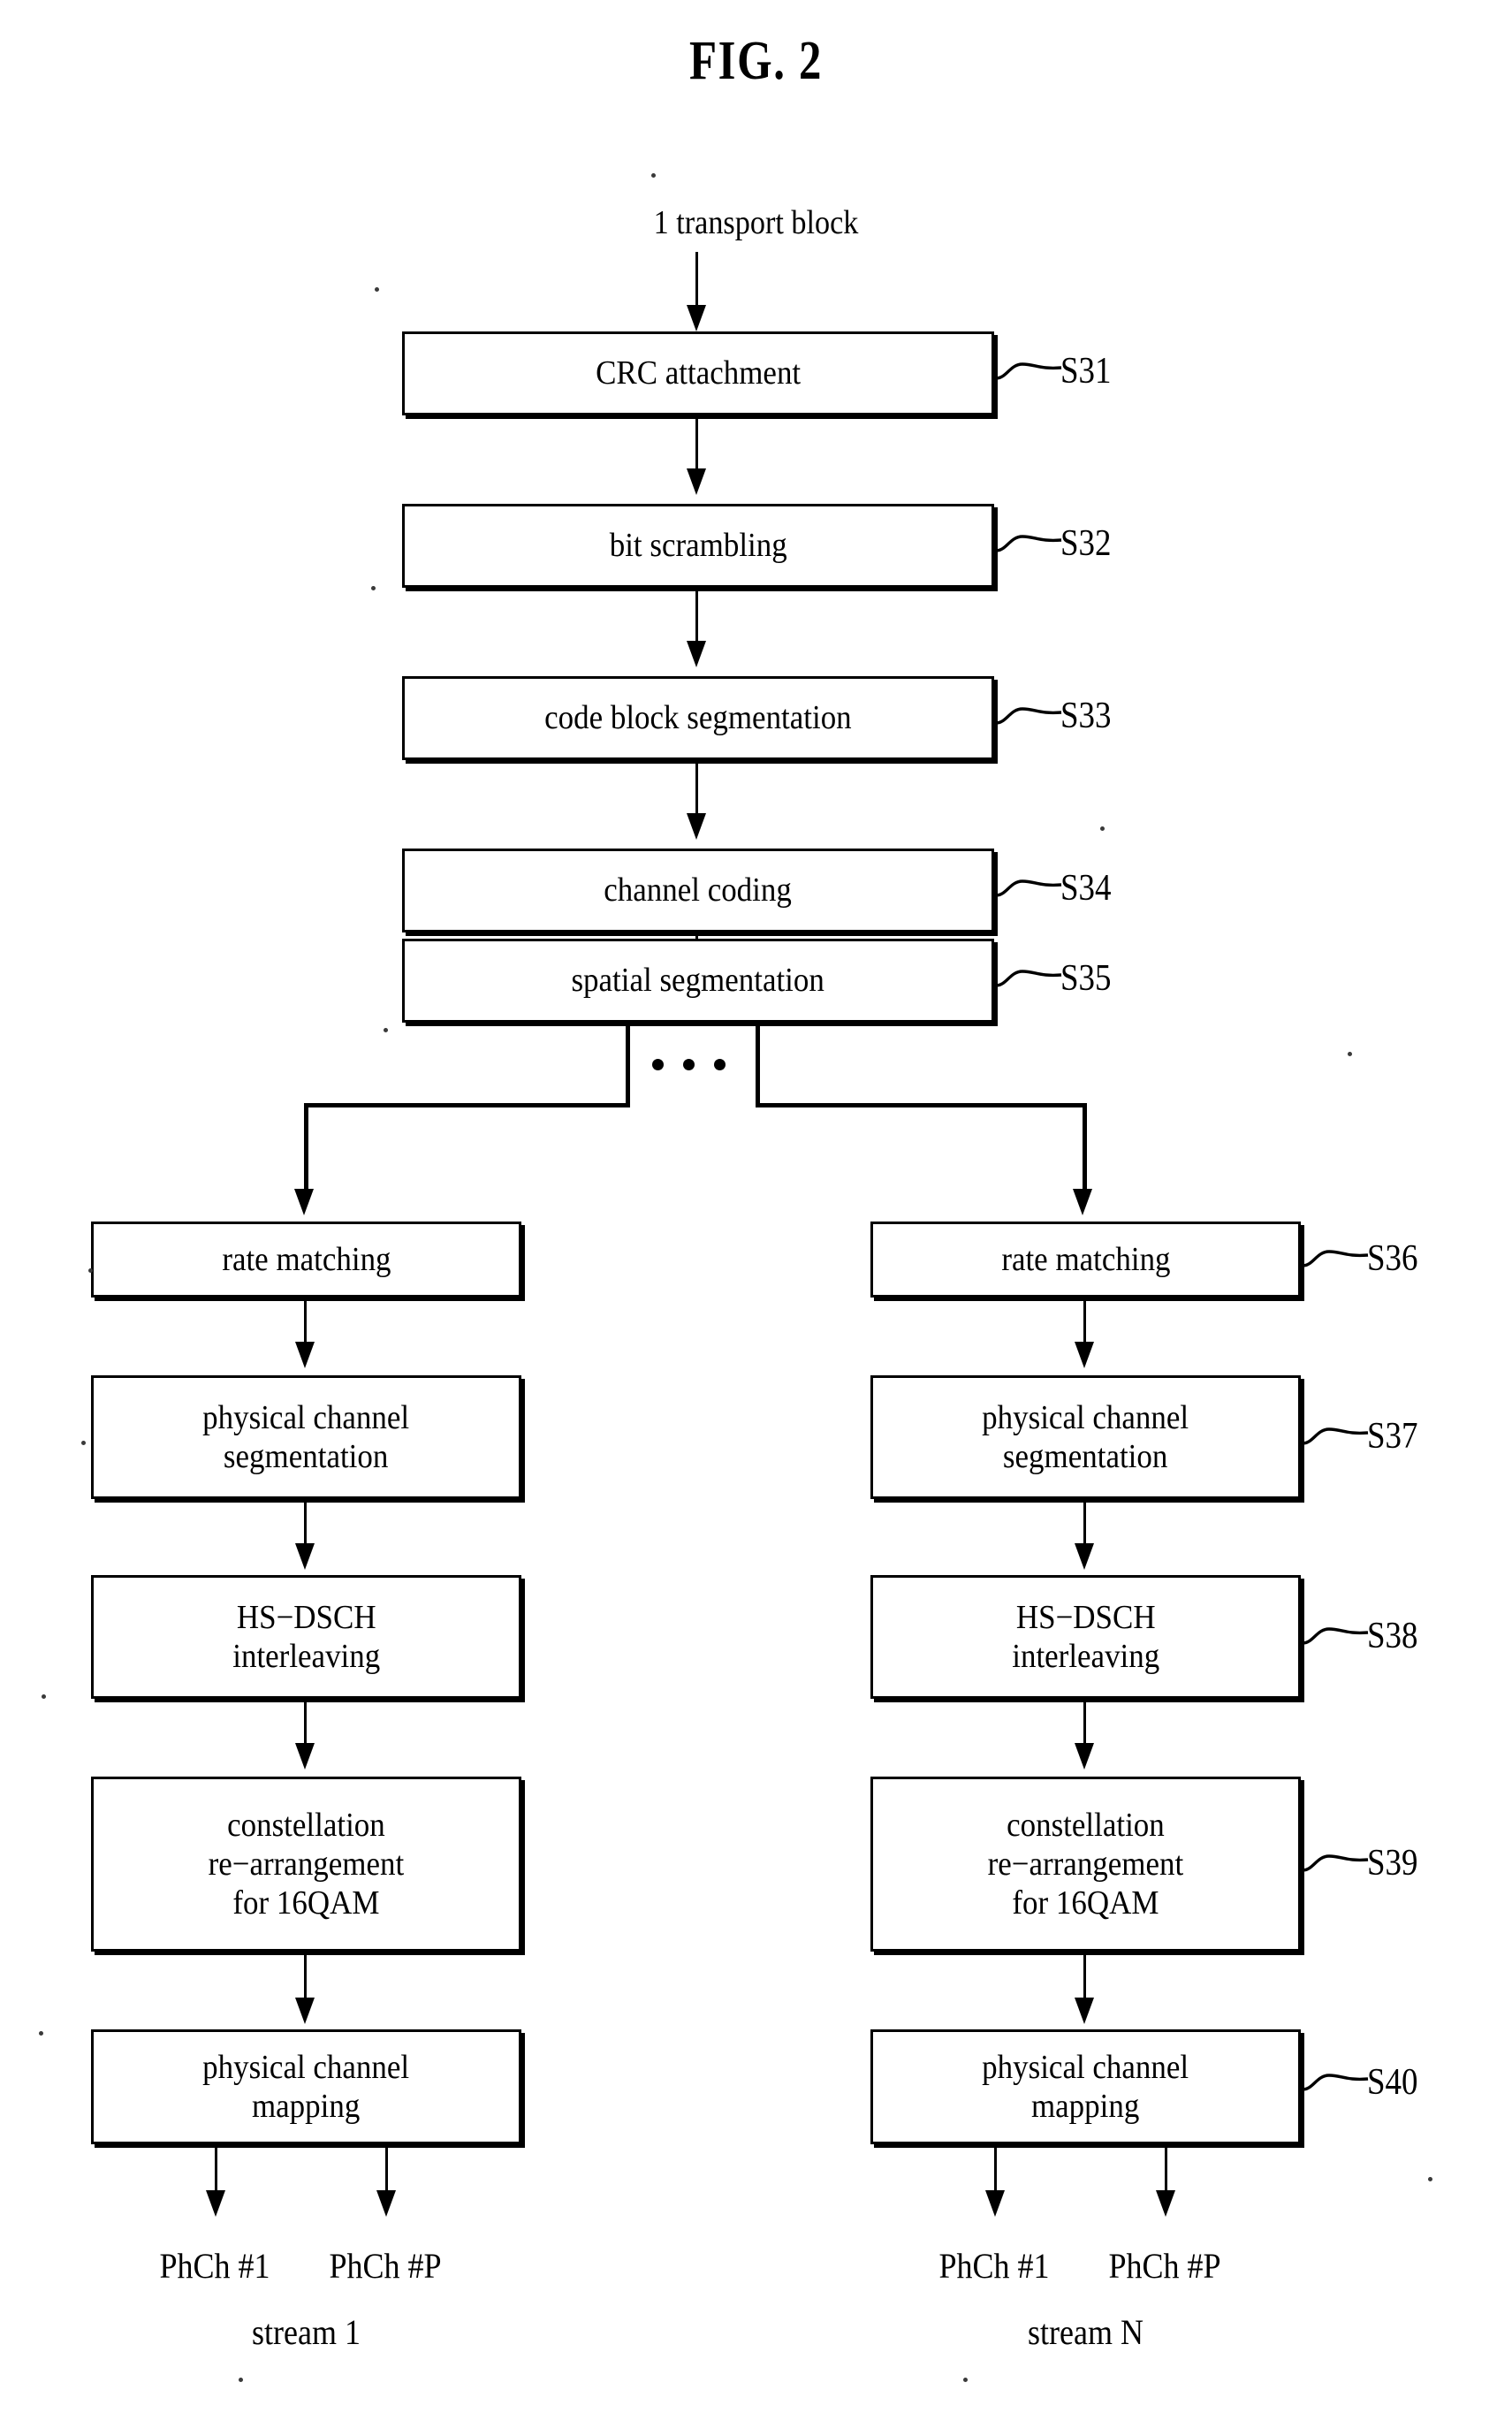 Image resolution: width=1512 pixels, height=2428 pixels. What do you see at coordinates (1086, 716) in the screenshot?
I see `step-tag-s33: S33` at bounding box center [1086, 716].